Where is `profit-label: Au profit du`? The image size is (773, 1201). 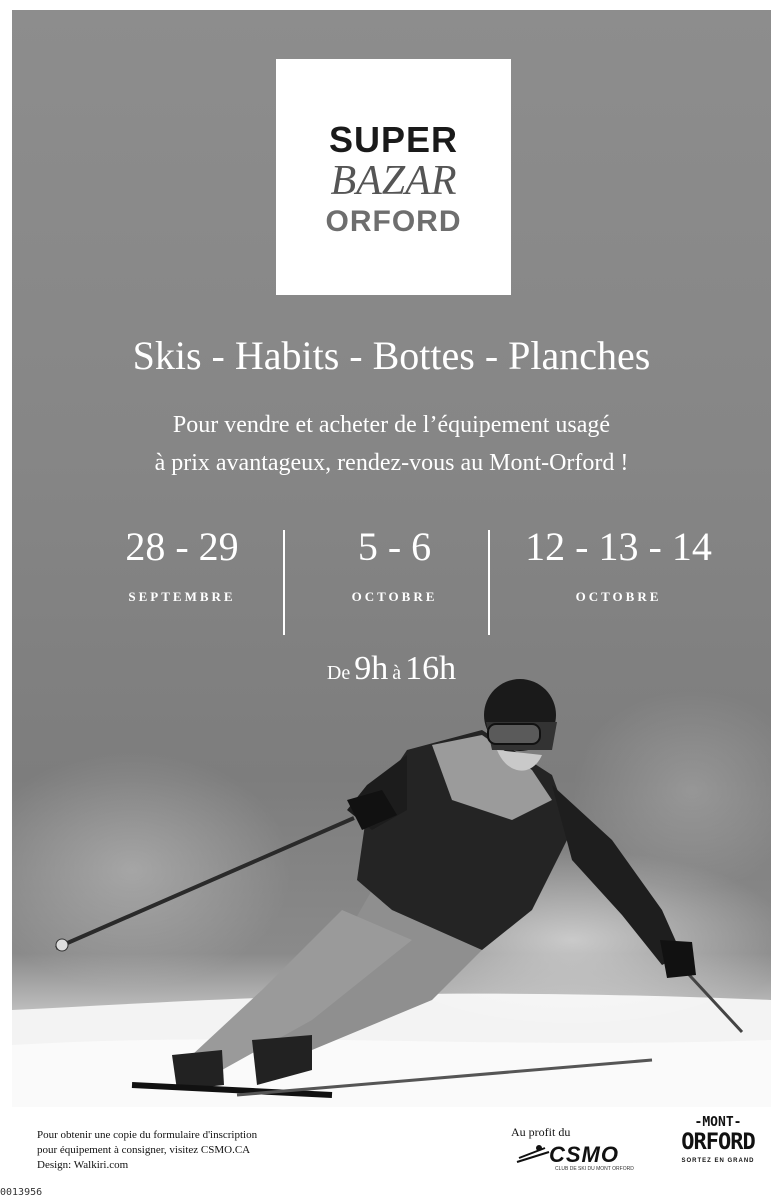
profit-label: Au profit du is located at coordinates (541, 1132).